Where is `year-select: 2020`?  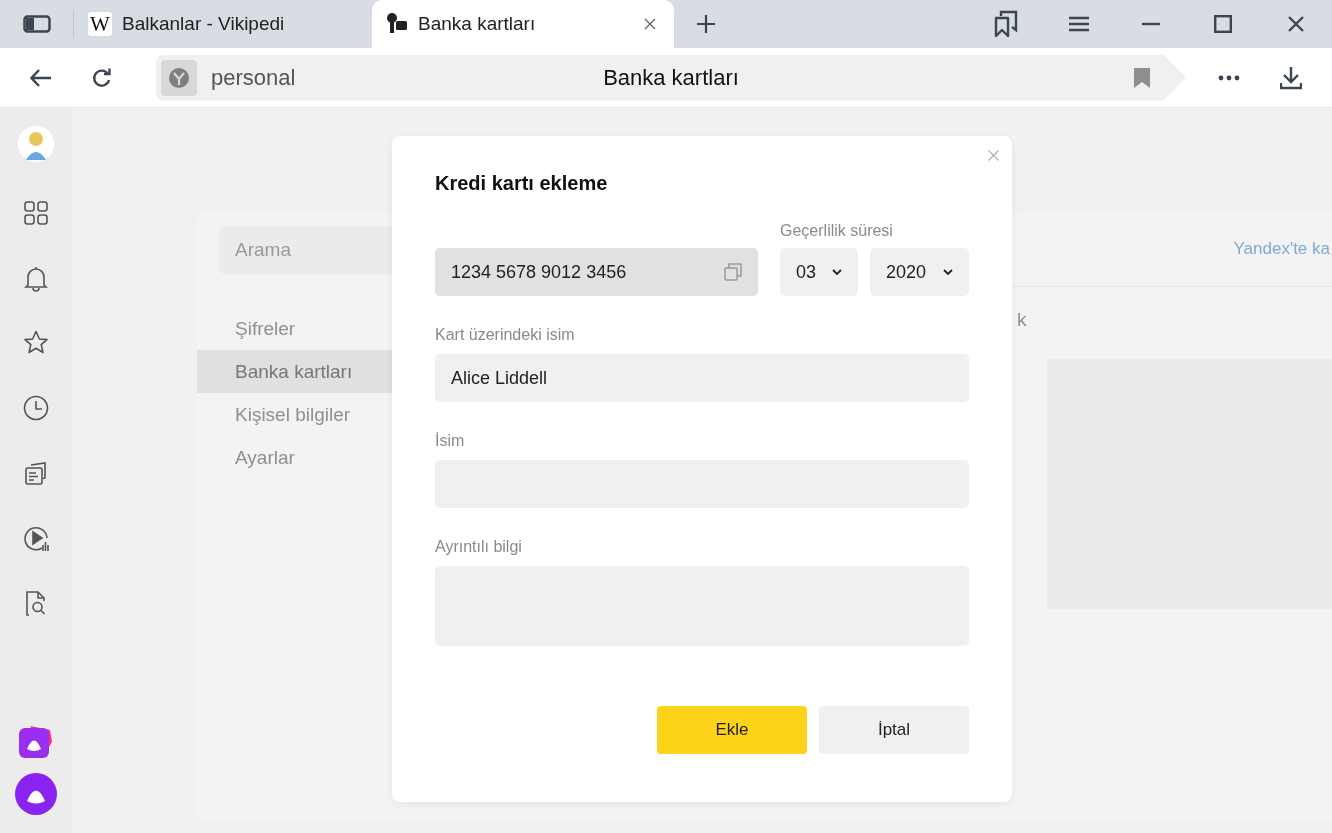 year-select: 2020 is located at coordinates (919, 272).